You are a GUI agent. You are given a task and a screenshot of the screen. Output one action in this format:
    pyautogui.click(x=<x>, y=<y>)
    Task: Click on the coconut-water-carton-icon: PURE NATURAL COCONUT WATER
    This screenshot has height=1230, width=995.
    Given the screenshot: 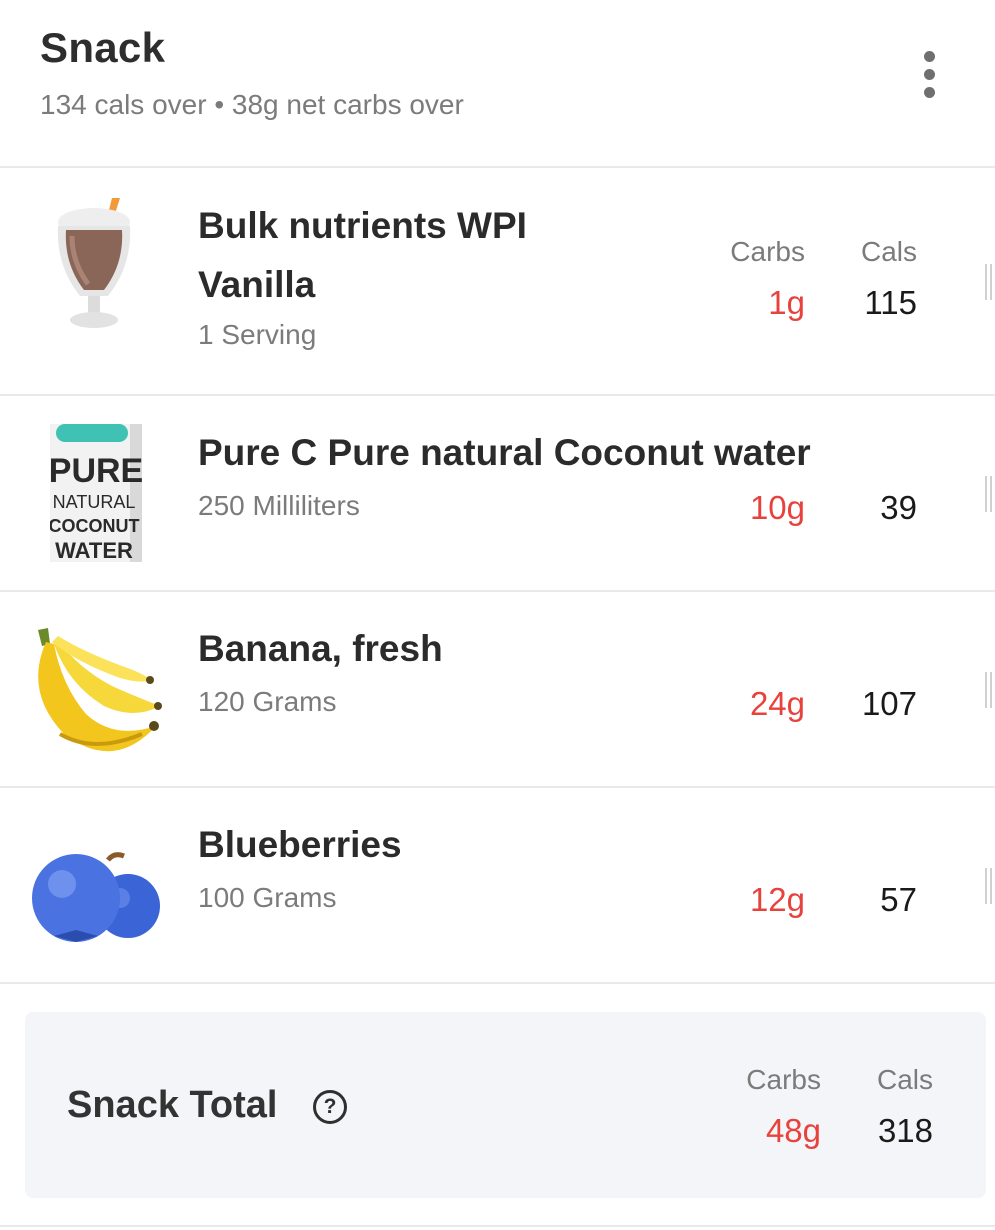 What is the action you would take?
    pyautogui.click(x=96, y=493)
    